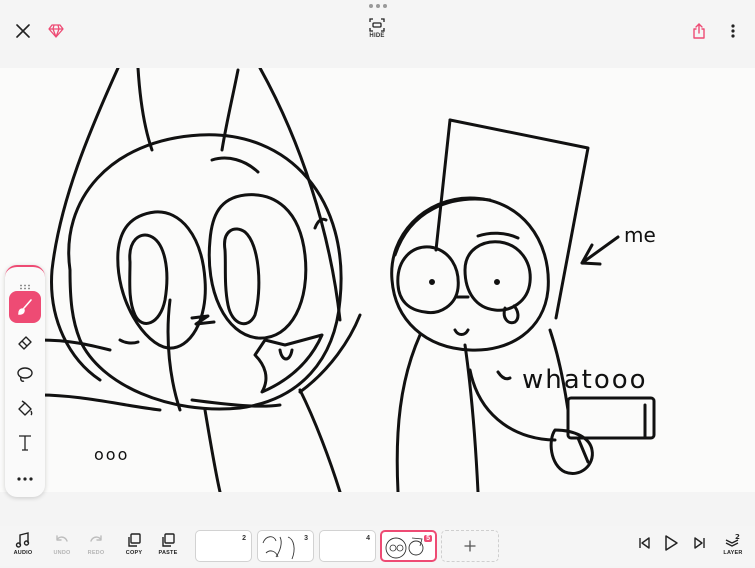  I want to click on lasso-icon, so click(25, 374).